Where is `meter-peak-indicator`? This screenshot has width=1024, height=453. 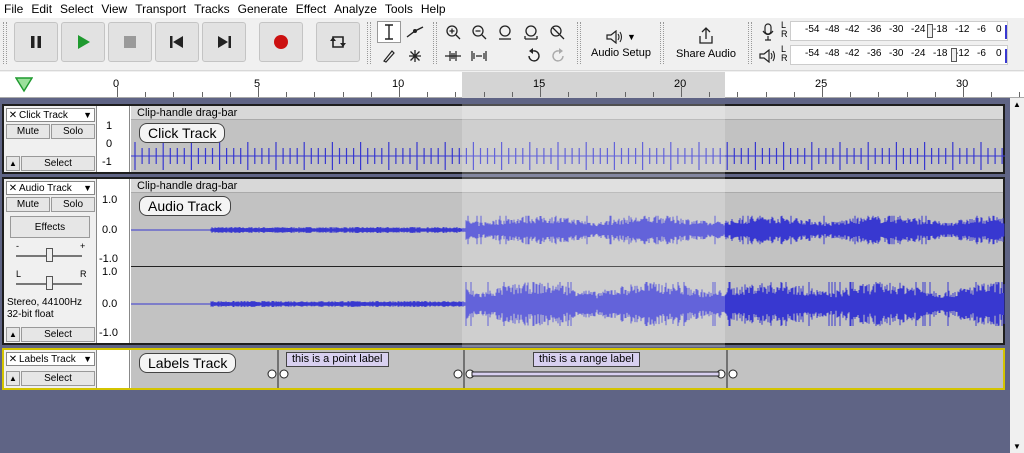
meter-peak-indicator is located at coordinates (1006, 56).